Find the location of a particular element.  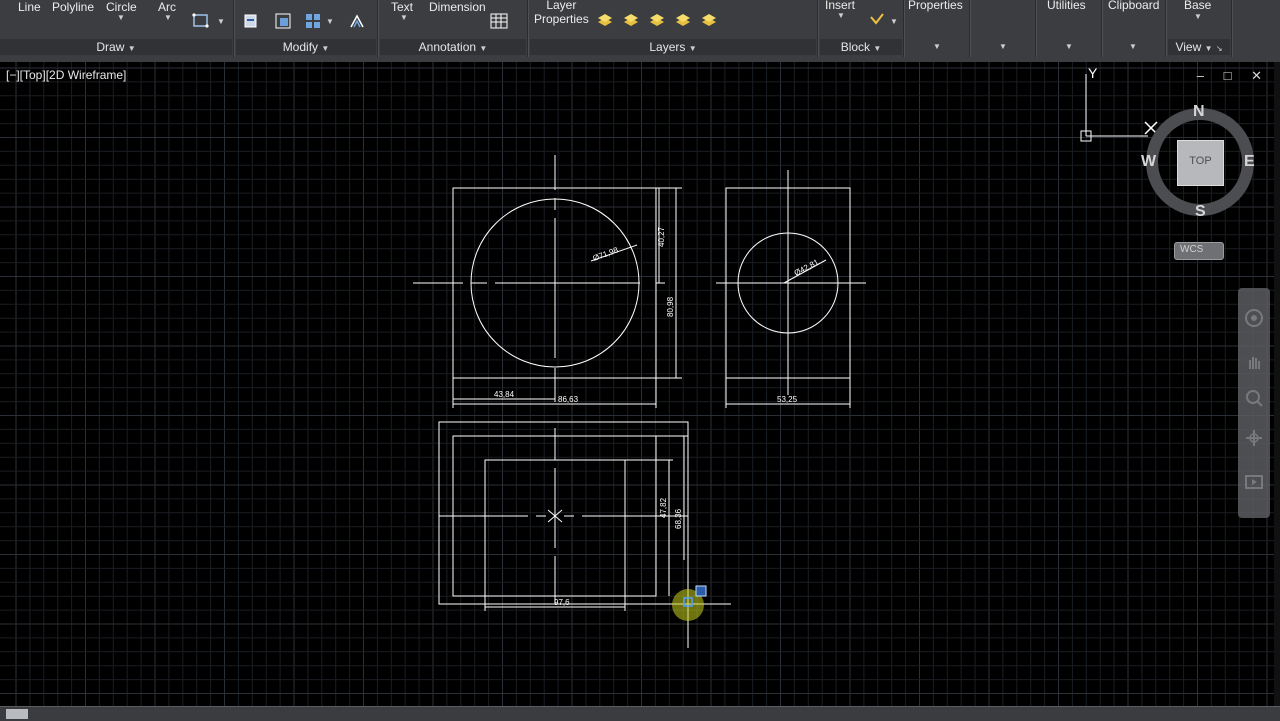

dim-front-w1: 43,84 is located at coordinates (504, 394).